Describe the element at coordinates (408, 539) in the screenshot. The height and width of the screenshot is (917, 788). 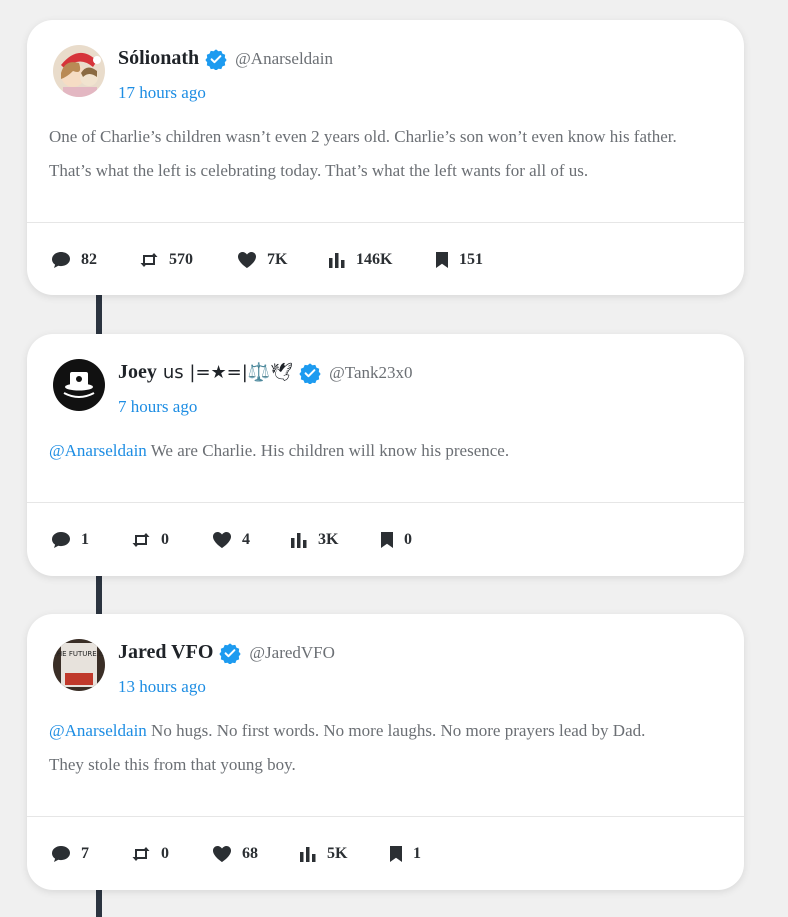
I see `bookmark-count: 0` at that location.